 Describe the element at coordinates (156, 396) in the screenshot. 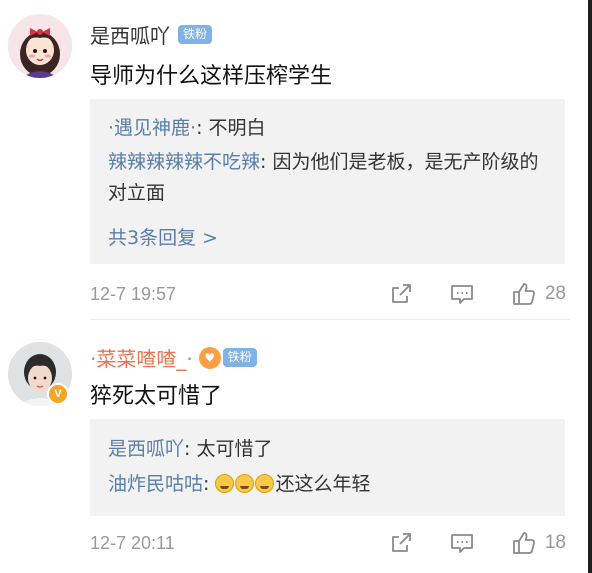

I see `comment-text: 猝死太可惜了` at that location.